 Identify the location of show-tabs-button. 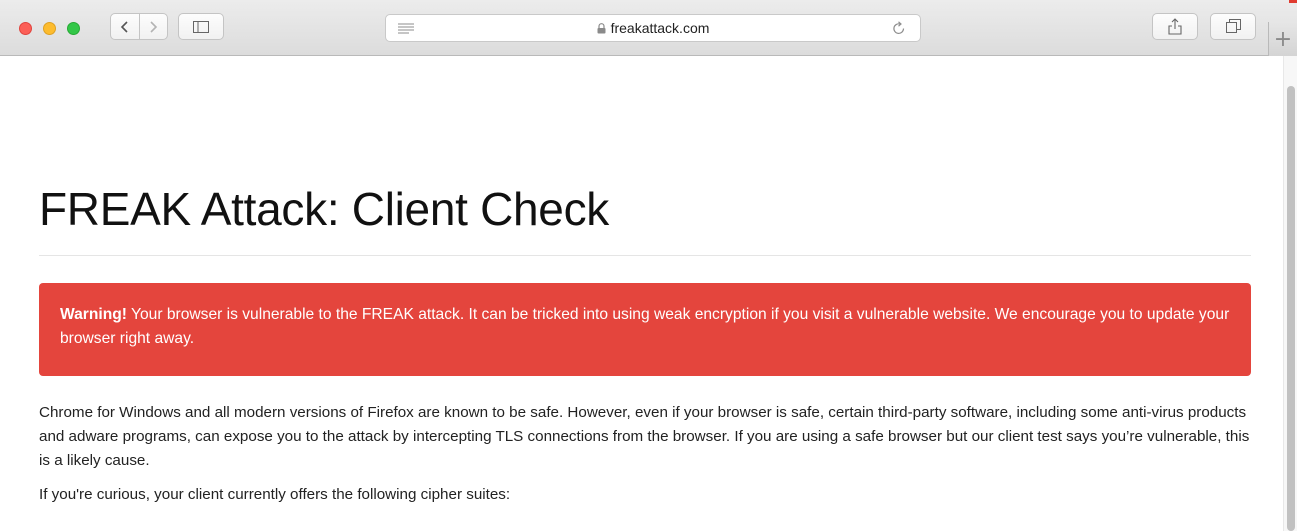
(1233, 26).